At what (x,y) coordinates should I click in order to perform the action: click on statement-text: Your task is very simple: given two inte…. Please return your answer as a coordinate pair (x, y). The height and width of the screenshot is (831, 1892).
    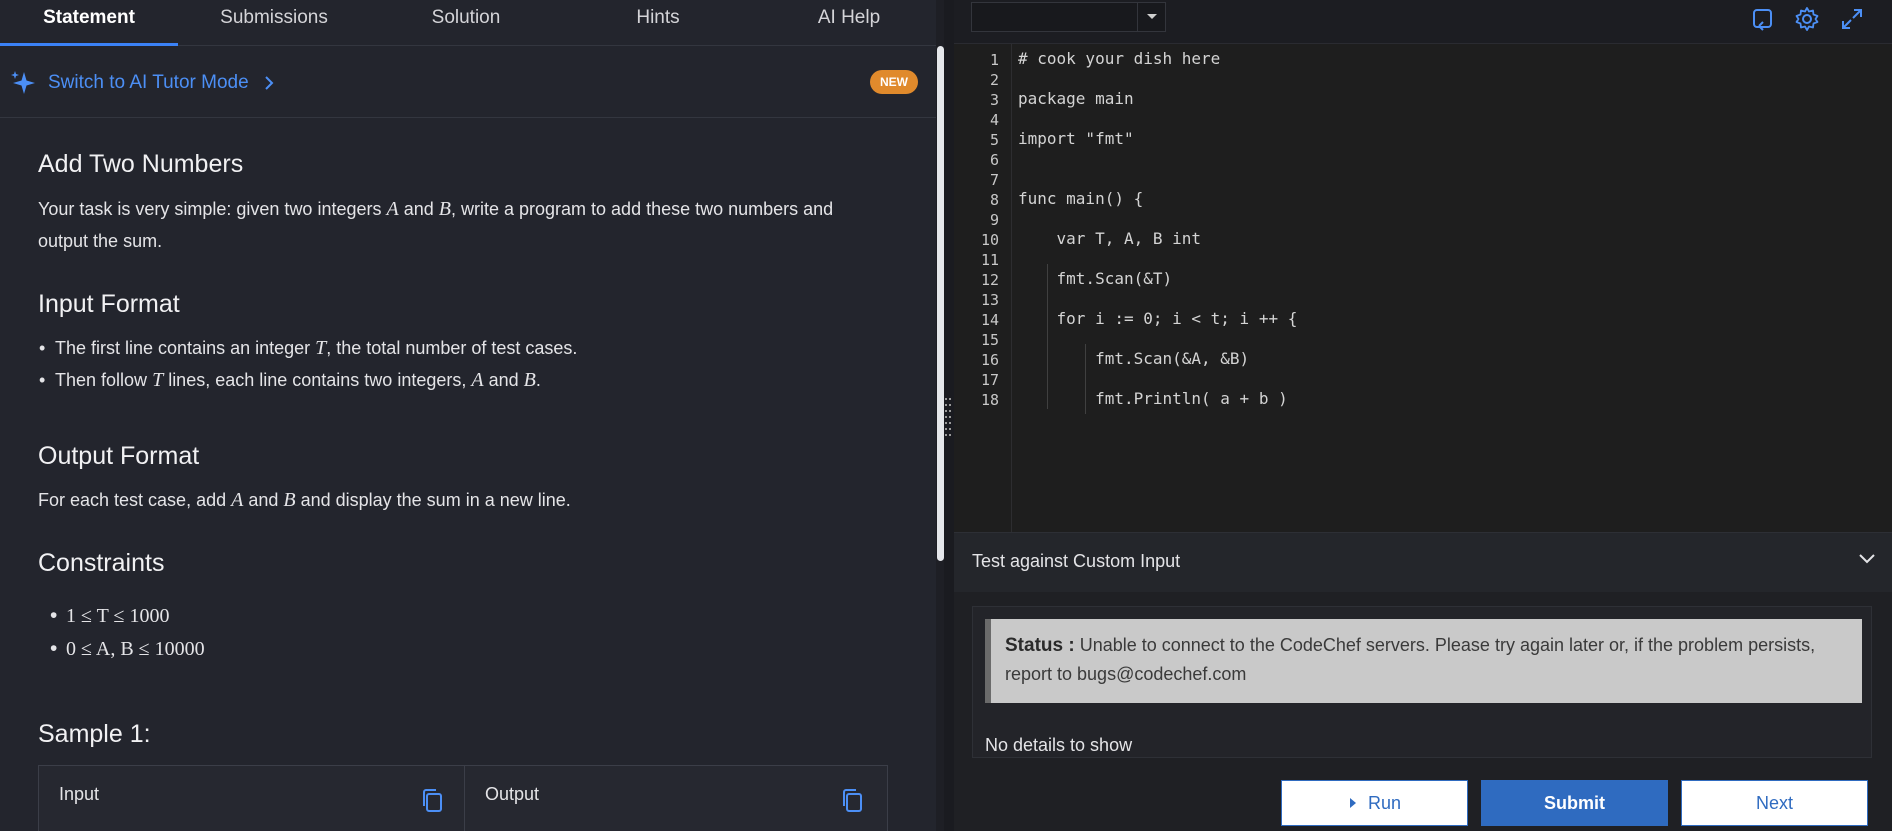
    Looking at the image, I should click on (212, 209).